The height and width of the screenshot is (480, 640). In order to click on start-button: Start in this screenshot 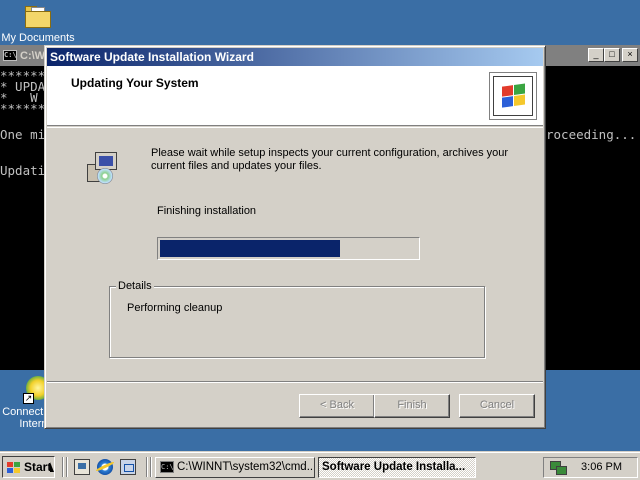, I will do `click(28, 467)`.